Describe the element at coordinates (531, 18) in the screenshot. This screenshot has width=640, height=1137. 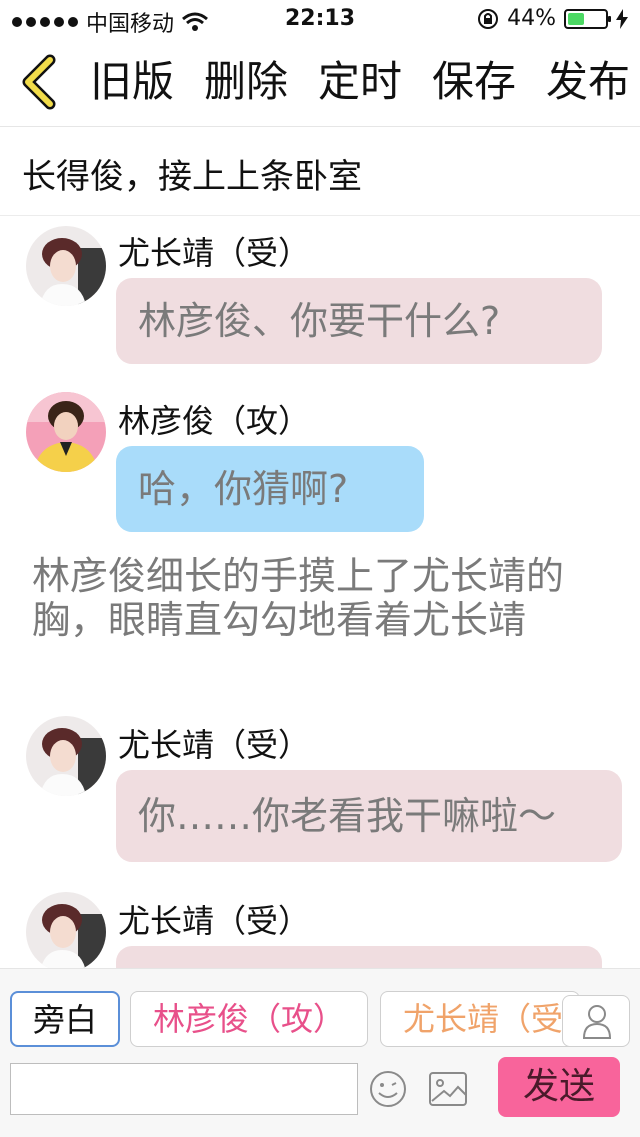
I see `battery-percent: 44%` at that location.